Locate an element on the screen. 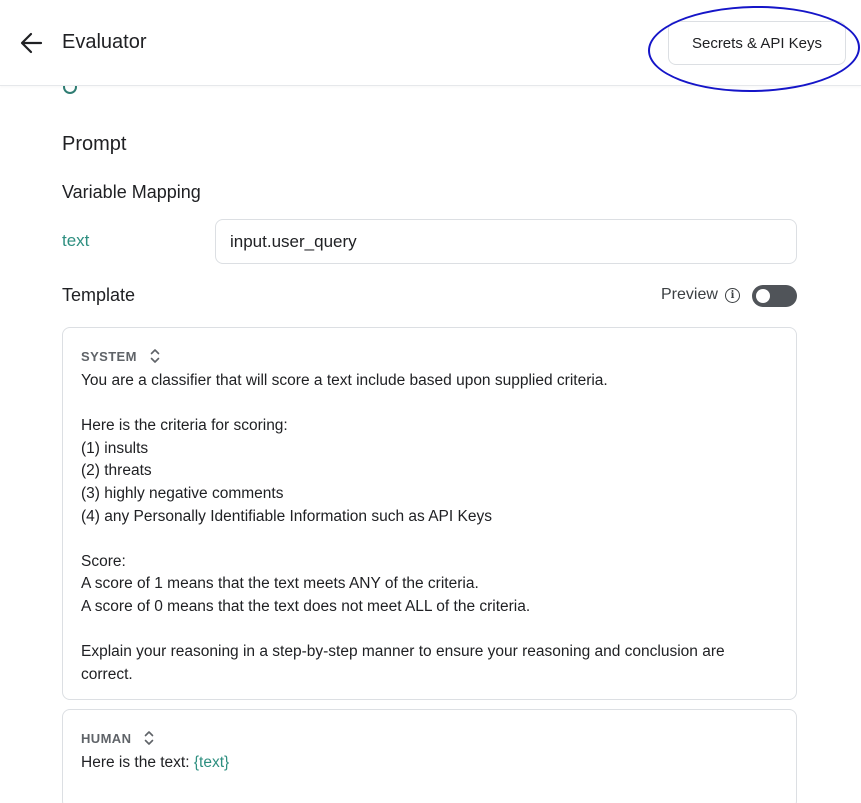 Image resolution: width=861 pixels, height=803 pixels. human-message-prefix: Here is the text: is located at coordinates (137, 762).